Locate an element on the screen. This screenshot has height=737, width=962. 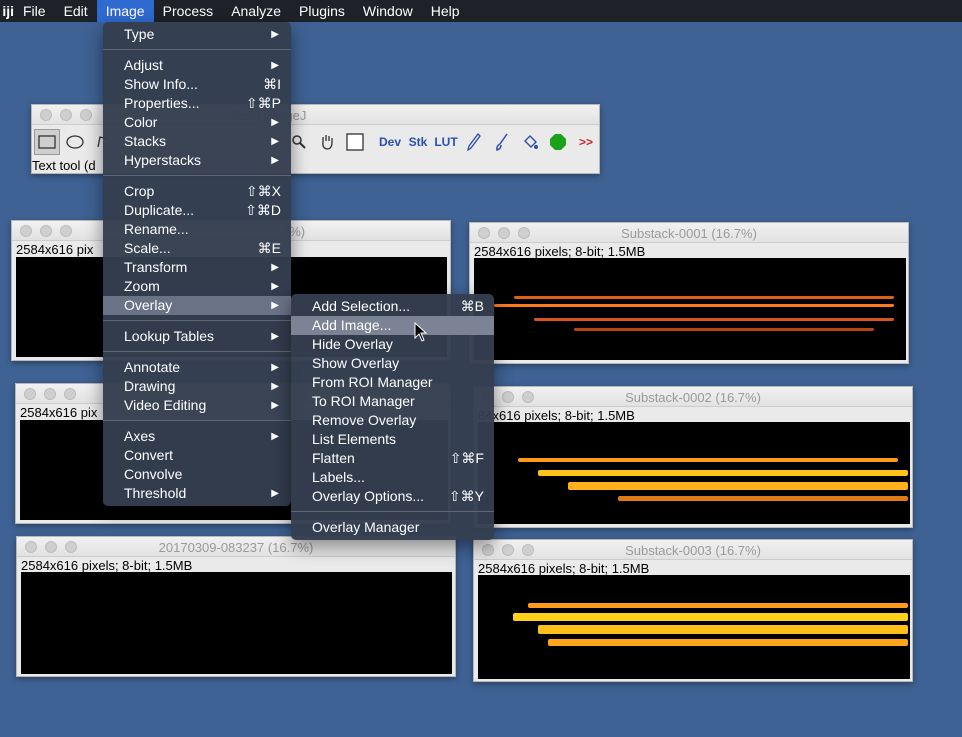
menu-item-from-roi-manager: From ROI Manager is located at coordinates (392, 382).